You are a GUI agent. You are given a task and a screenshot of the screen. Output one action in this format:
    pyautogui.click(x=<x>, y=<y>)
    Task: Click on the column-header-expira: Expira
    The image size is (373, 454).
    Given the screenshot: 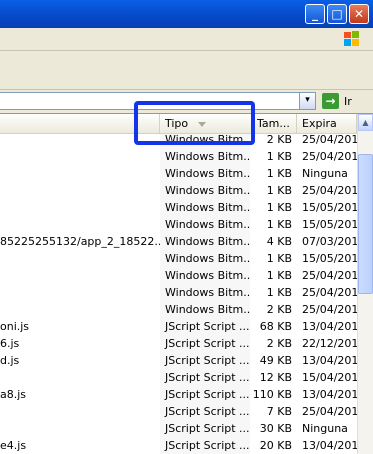 What is the action you would take?
    pyautogui.click(x=327, y=123)
    